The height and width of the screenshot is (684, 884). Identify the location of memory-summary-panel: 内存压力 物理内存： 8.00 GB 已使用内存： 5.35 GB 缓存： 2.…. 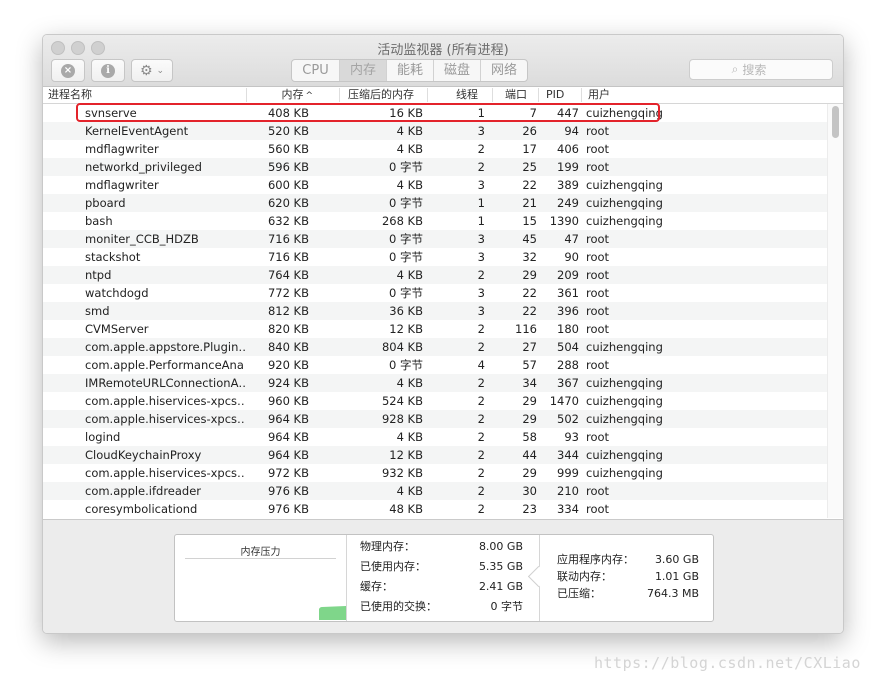
(444, 578).